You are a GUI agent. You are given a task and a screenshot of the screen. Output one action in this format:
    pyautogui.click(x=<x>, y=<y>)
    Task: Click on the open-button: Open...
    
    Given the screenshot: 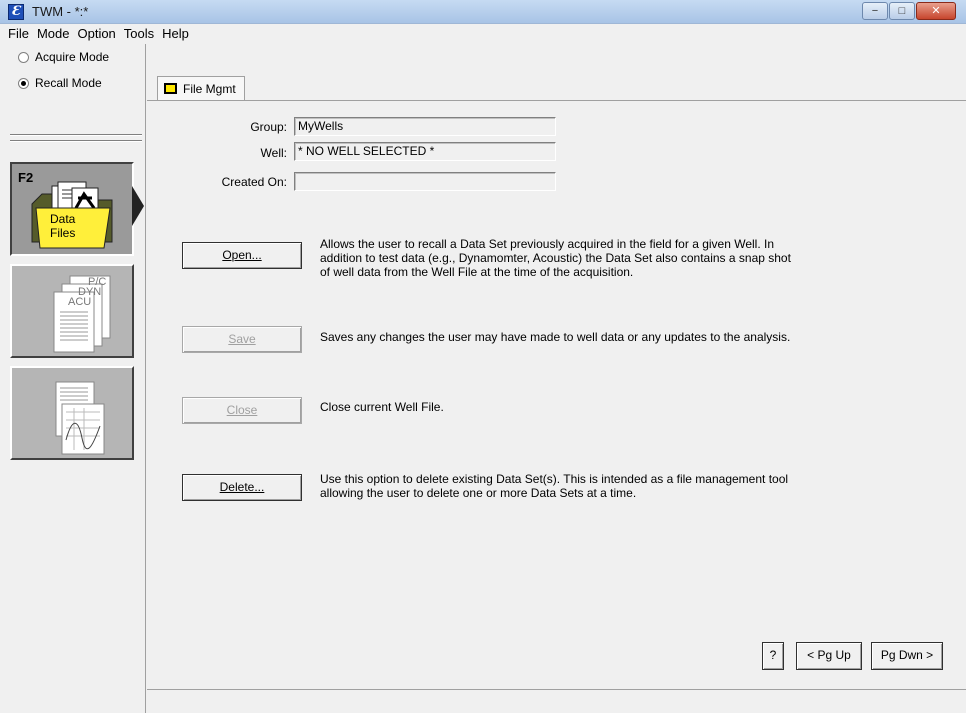 What is the action you would take?
    pyautogui.click(x=242, y=255)
    